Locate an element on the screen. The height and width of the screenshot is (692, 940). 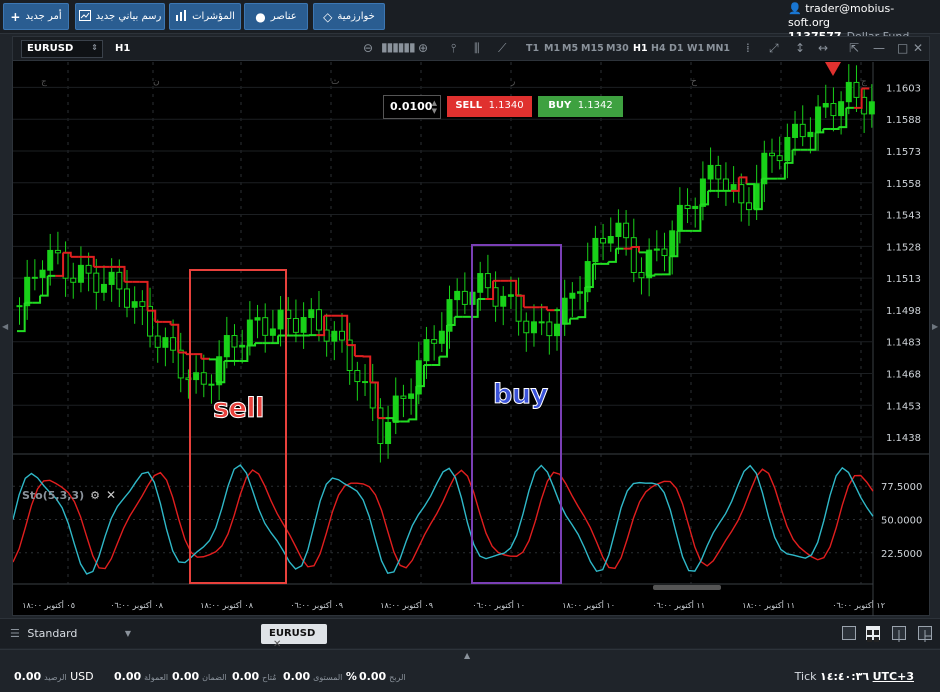
vertical-line-icon: ⁞ is located at coordinates (748, 48).